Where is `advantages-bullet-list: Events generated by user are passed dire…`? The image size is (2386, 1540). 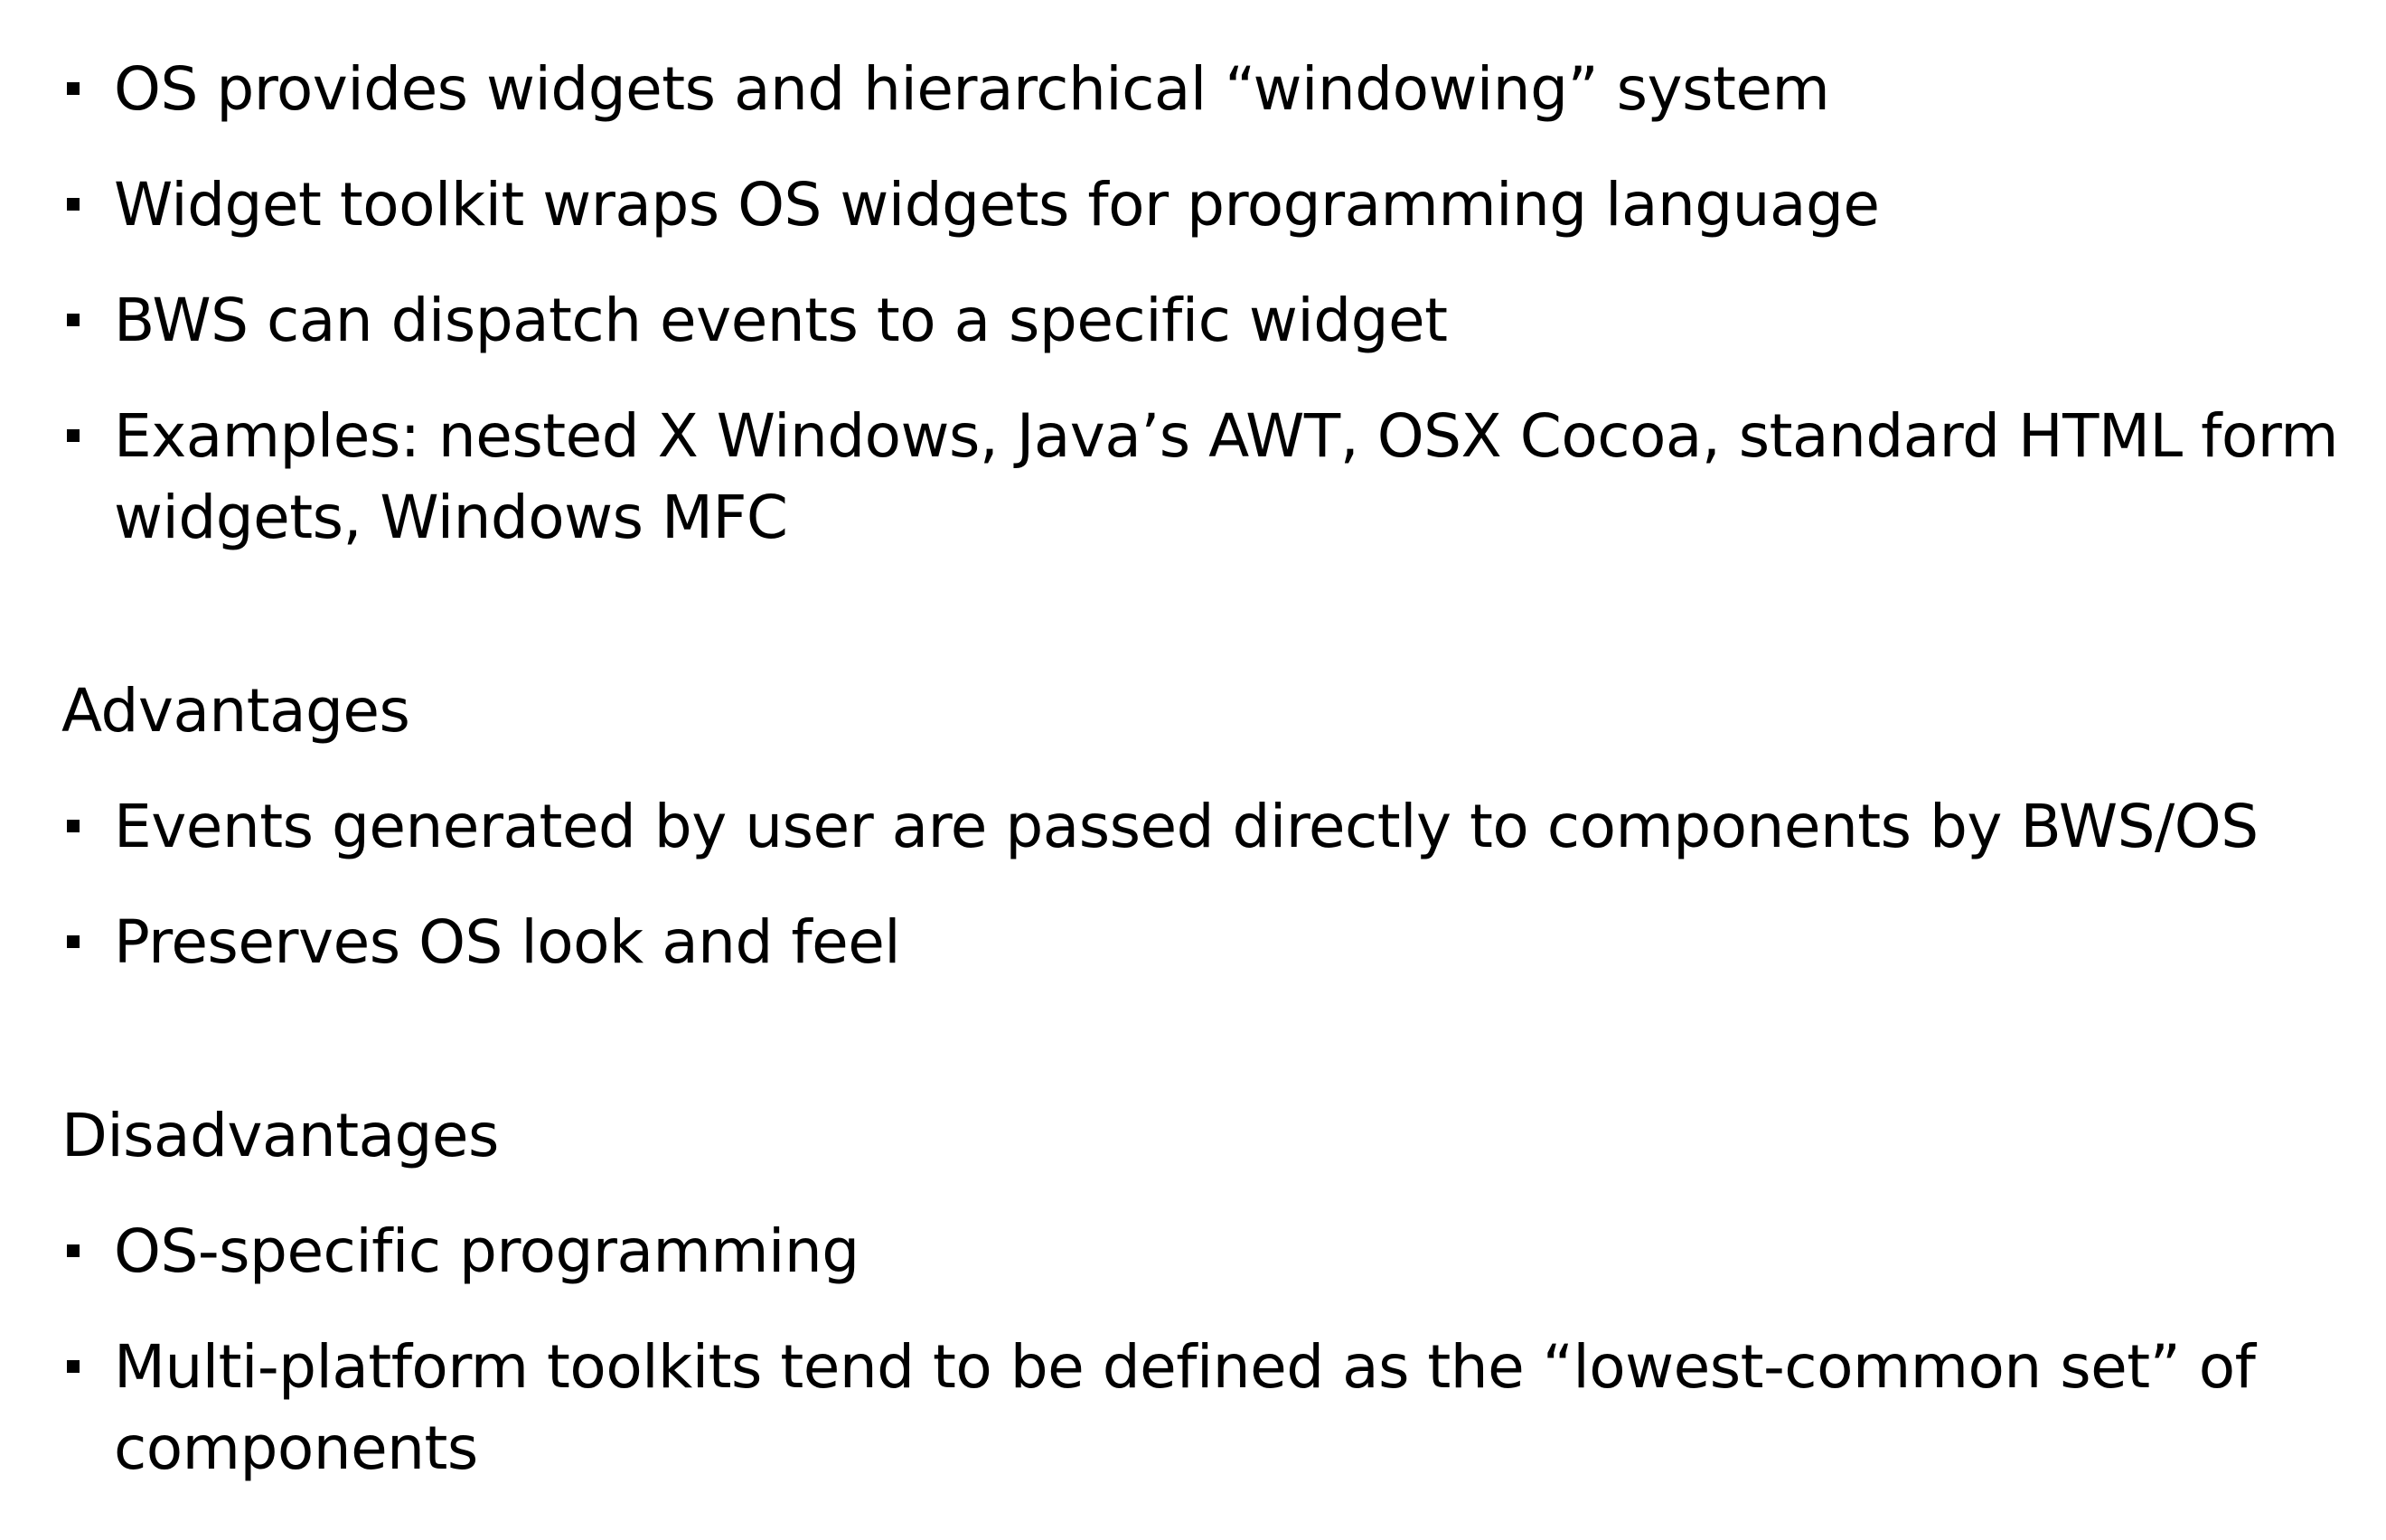 advantages-bullet-list: Events generated by user are passed dire… is located at coordinates (1209, 884).